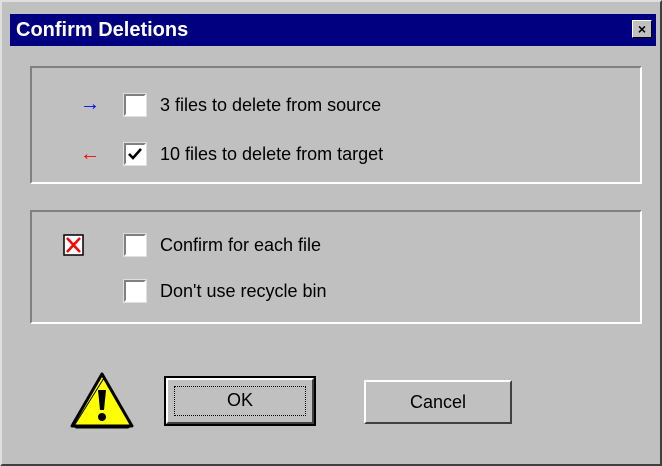 The height and width of the screenshot is (466, 662). Describe the element at coordinates (102, 400) in the screenshot. I see `warning-icon` at that location.